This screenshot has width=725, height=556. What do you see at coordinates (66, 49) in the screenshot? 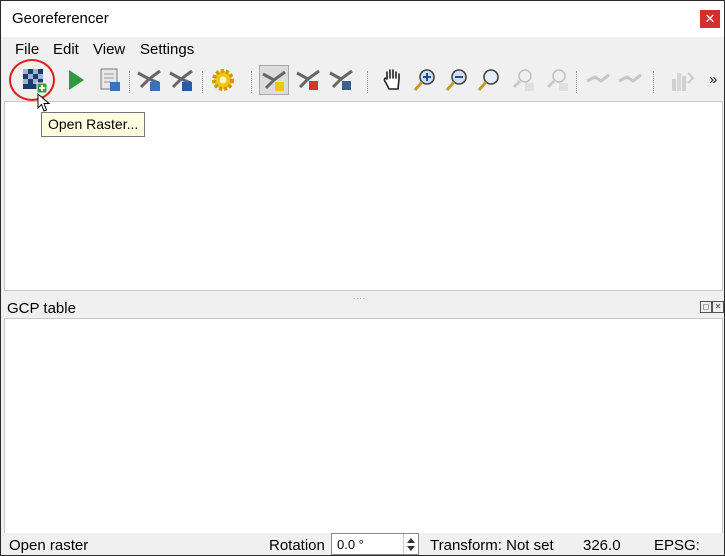
I see `menu-edit: Edit` at bounding box center [66, 49].